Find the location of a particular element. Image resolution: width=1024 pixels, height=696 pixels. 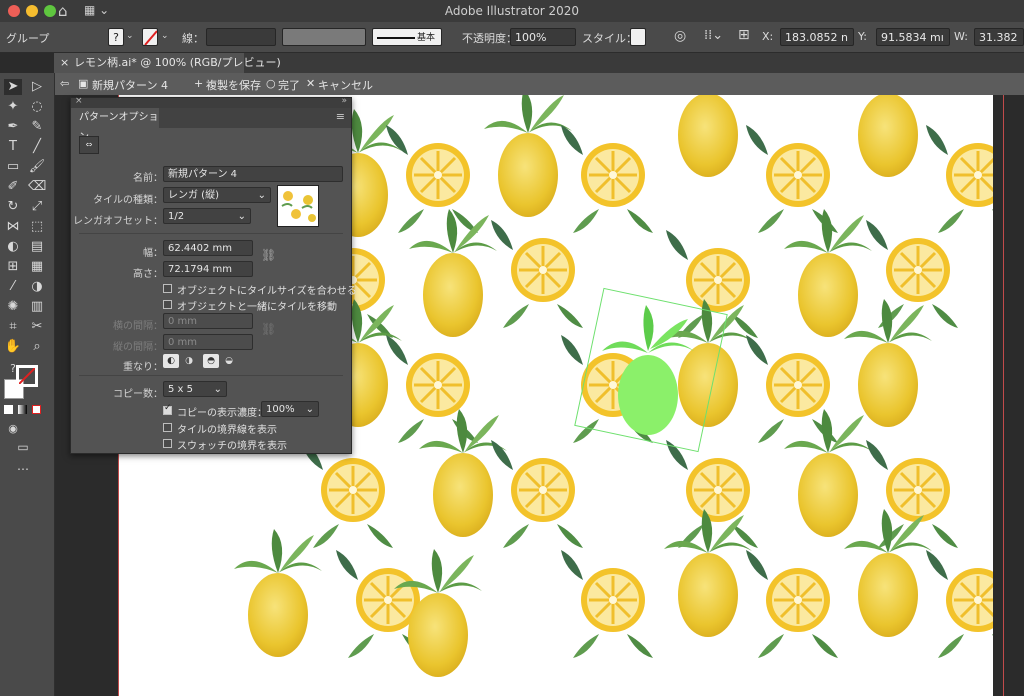

width-tool-icon: ⋈ is located at coordinates (13, 227).